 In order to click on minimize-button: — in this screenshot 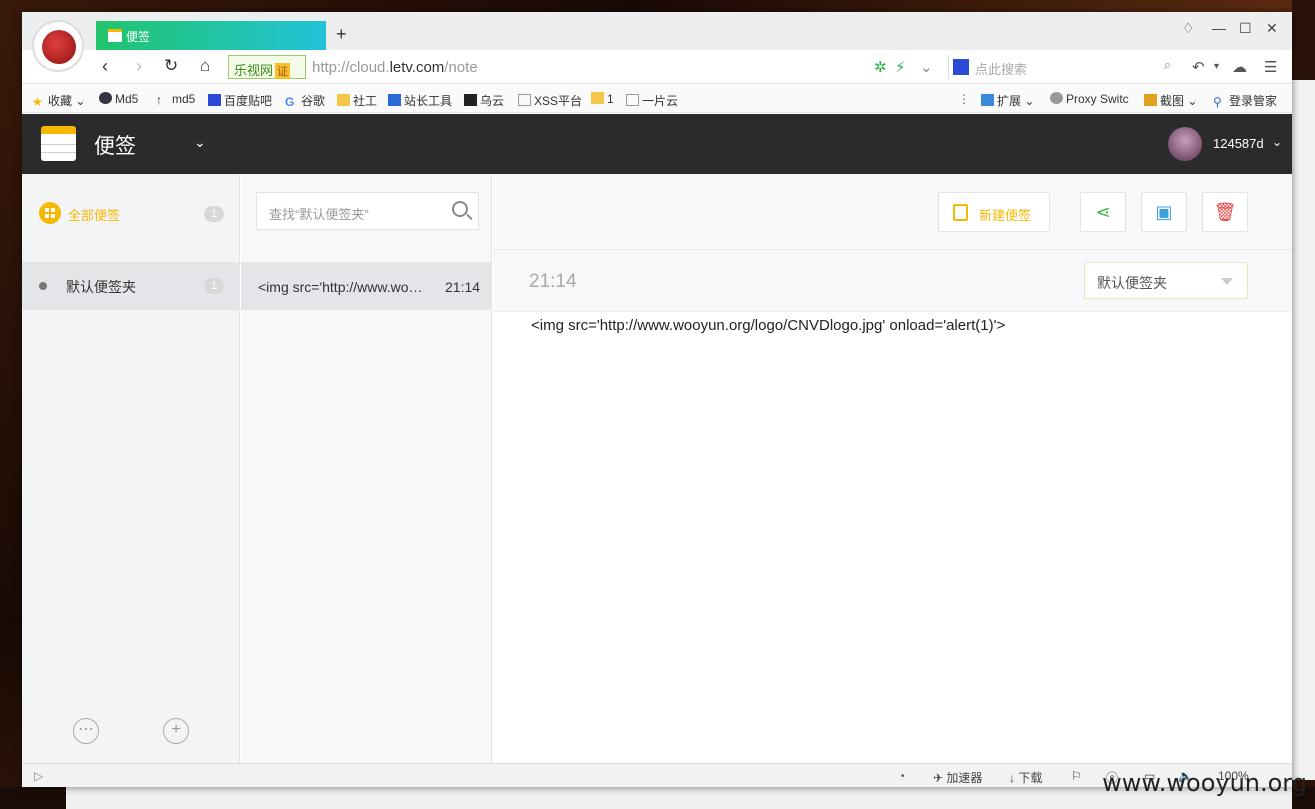, I will do `click(1219, 28)`.